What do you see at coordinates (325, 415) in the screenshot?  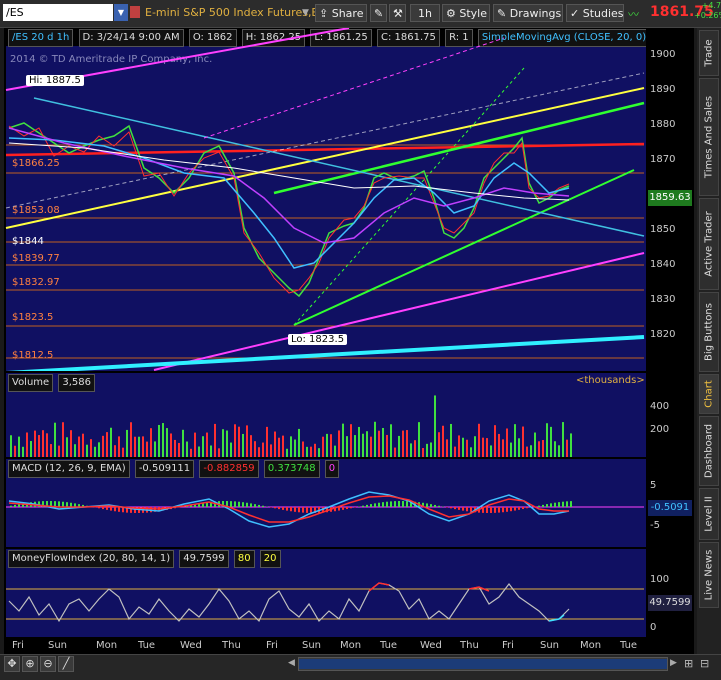 I see `volume-pane: Volume 3,586 <thousands>` at bounding box center [325, 415].